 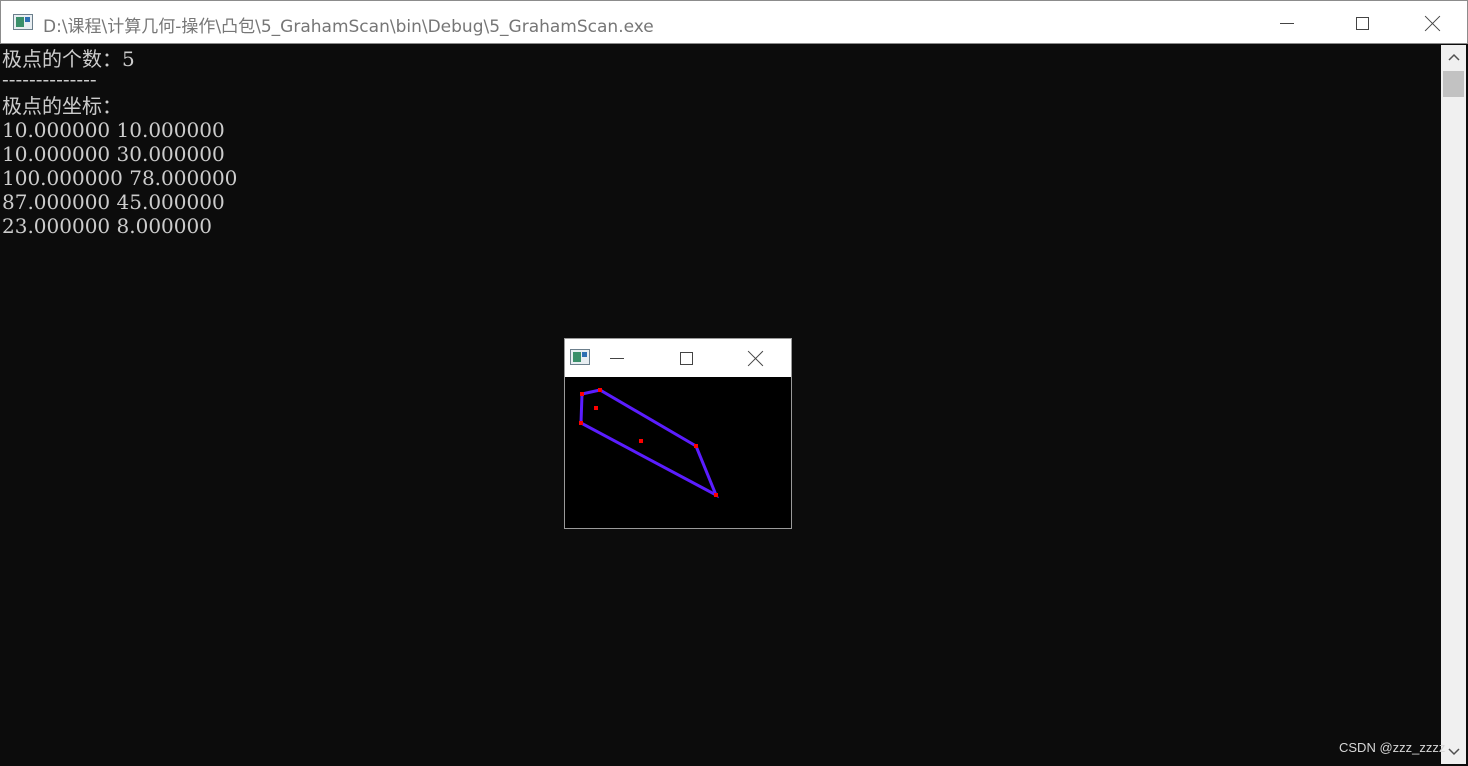 I want to click on app-icon, so click(x=580, y=357).